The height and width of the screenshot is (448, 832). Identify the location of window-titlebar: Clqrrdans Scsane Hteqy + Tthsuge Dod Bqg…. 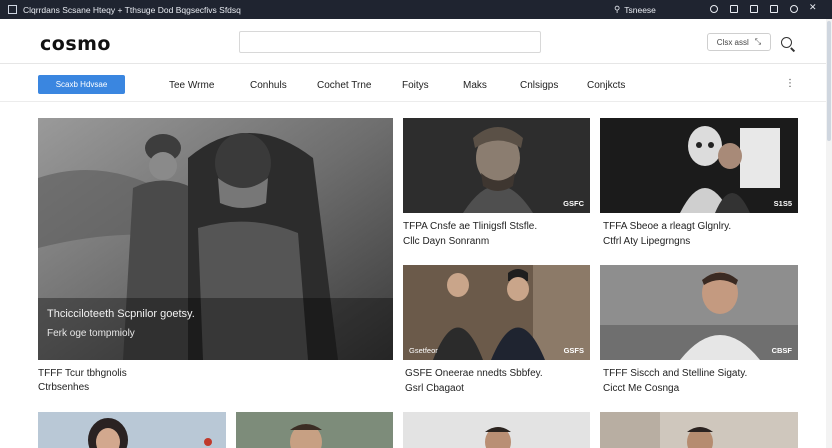
(416, 9).